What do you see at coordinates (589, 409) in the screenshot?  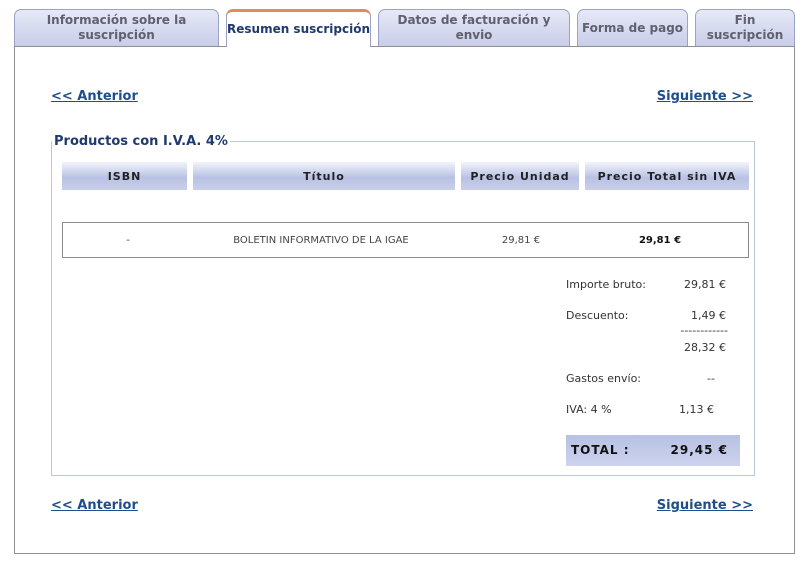 I see `vat-label: IVA: 4 %` at bounding box center [589, 409].